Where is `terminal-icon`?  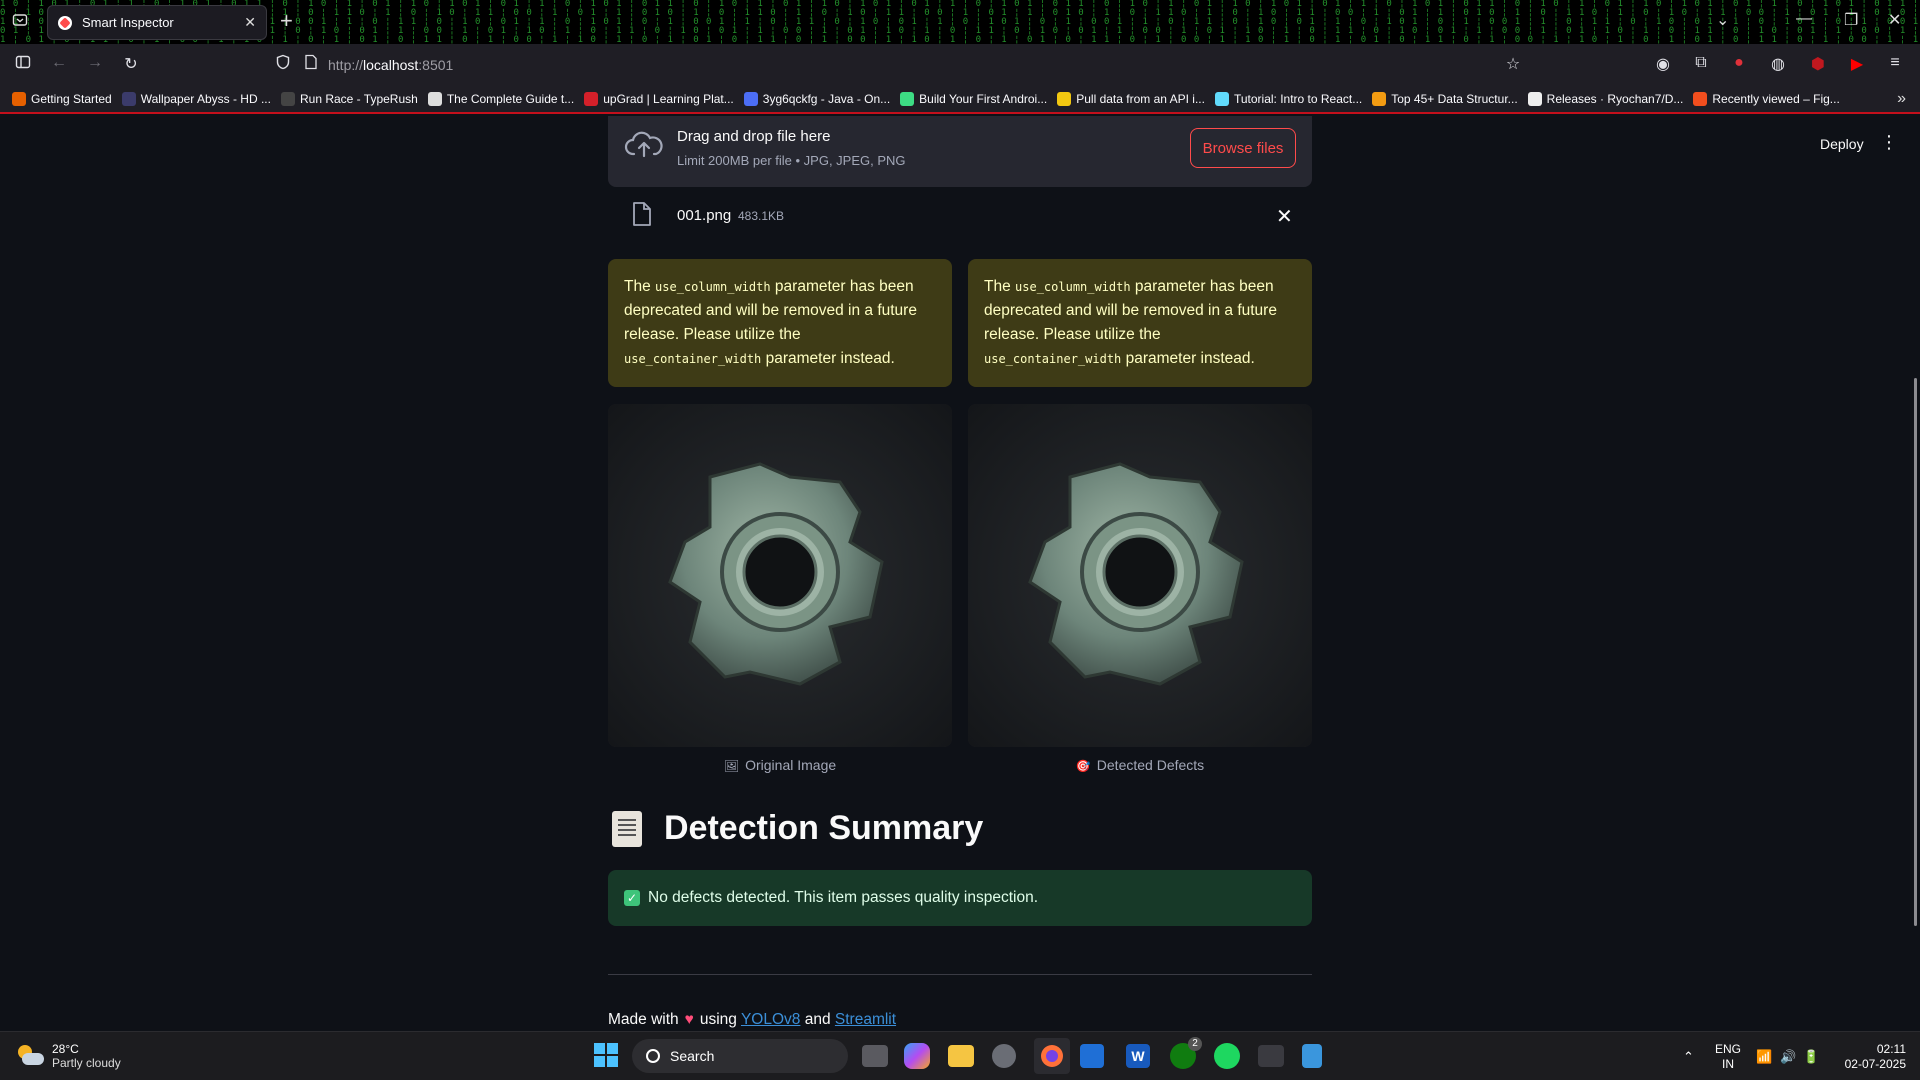 terminal-icon is located at coordinates (1271, 1056).